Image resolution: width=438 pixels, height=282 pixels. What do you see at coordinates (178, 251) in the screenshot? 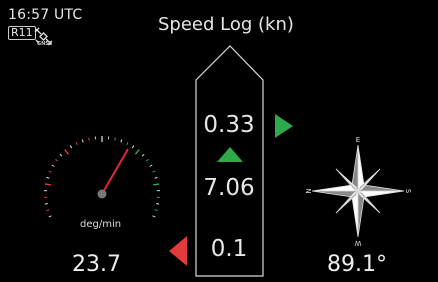
I see `lower-red-arrow-icon` at bounding box center [178, 251].